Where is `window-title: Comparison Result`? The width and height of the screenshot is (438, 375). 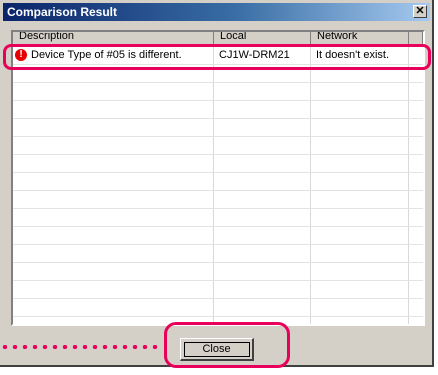
window-title: Comparison Result is located at coordinates (62, 12).